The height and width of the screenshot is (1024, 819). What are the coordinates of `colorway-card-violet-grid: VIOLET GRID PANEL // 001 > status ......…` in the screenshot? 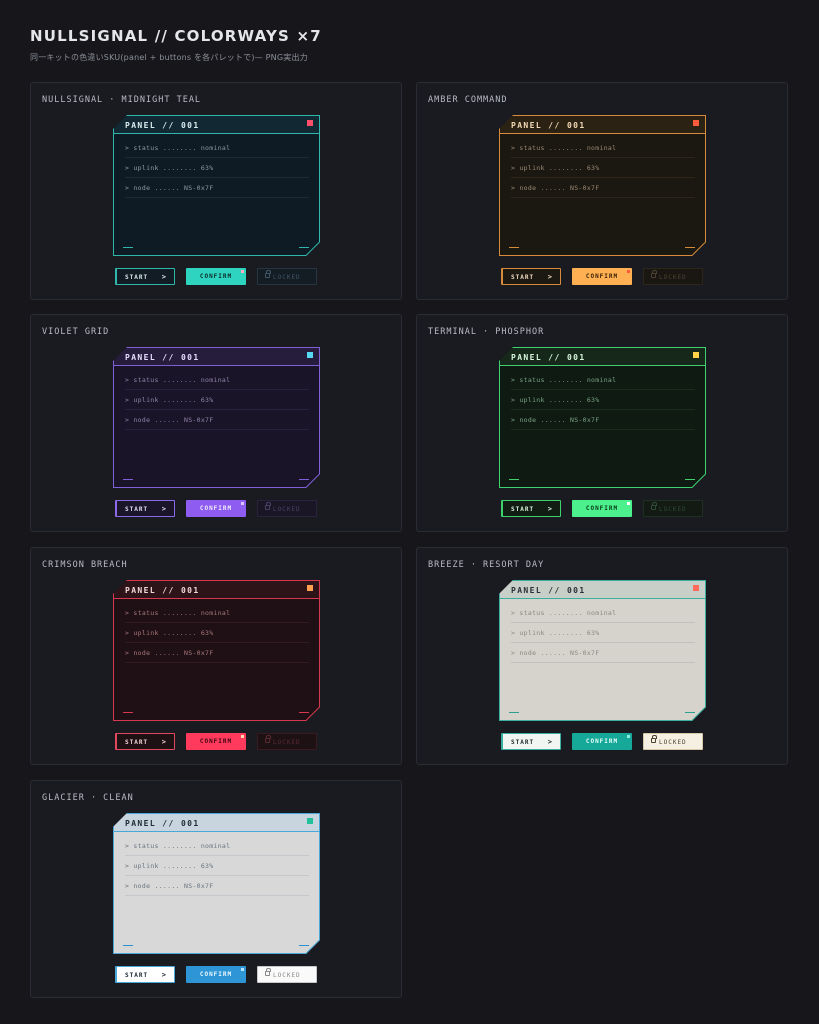 It's located at (216, 423).